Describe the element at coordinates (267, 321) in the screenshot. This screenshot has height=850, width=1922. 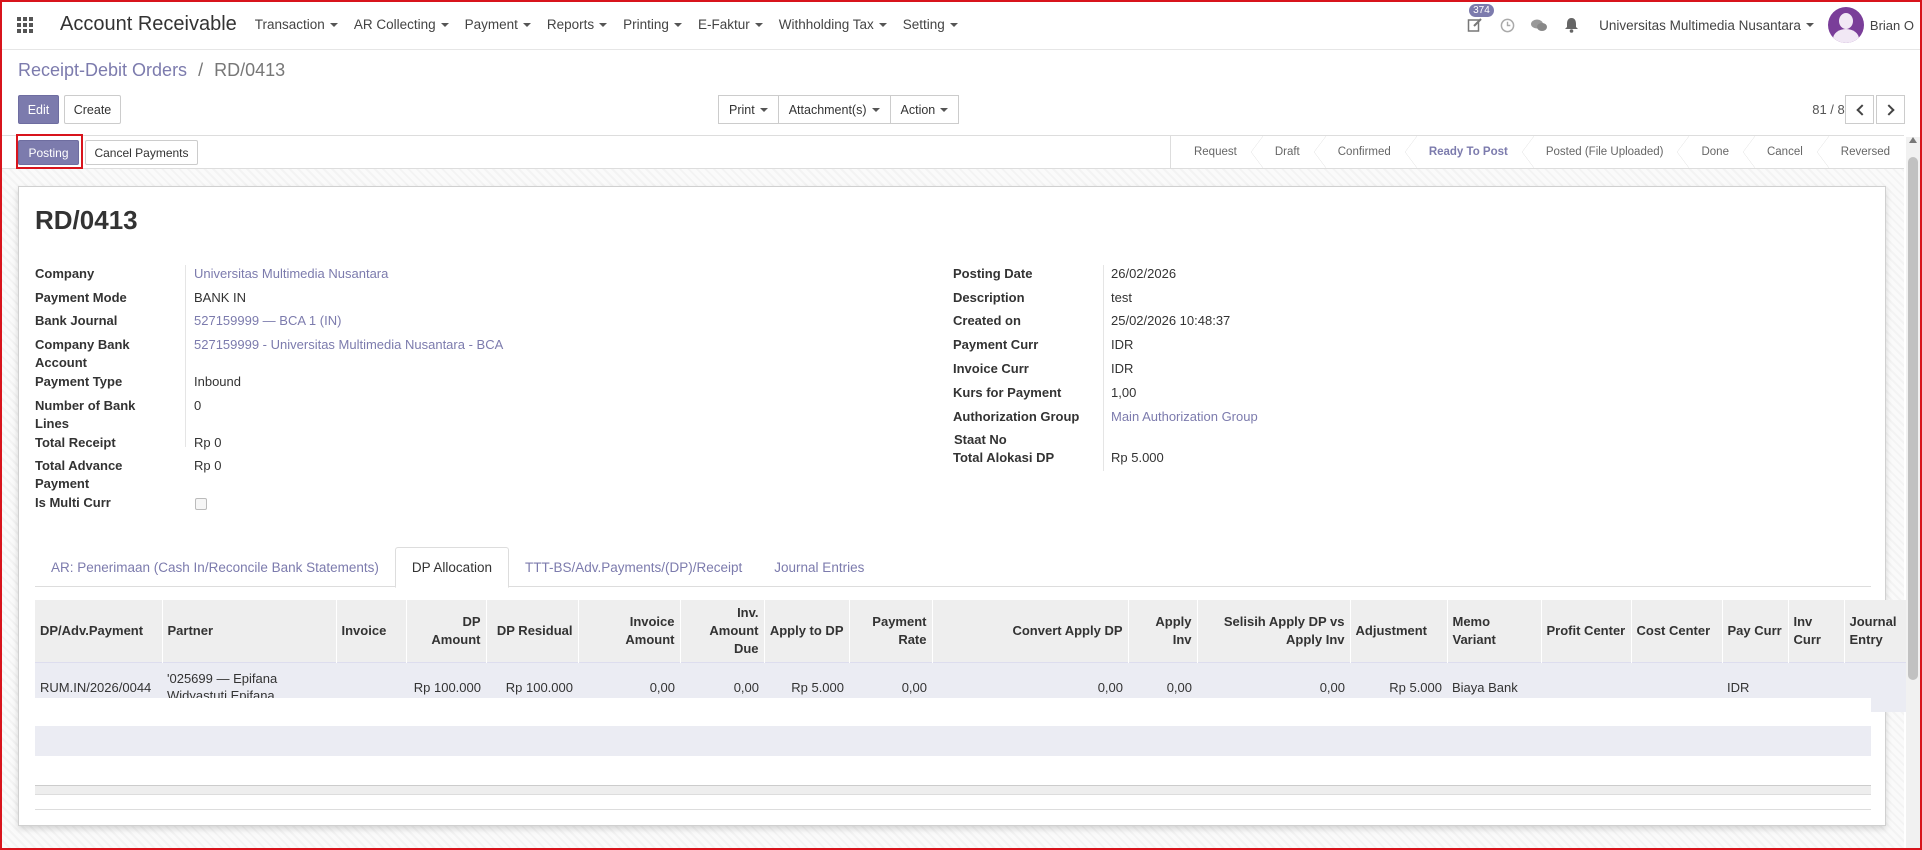
I see `value-bank-journal: 527159999 — BCA 1 (IN)` at that location.